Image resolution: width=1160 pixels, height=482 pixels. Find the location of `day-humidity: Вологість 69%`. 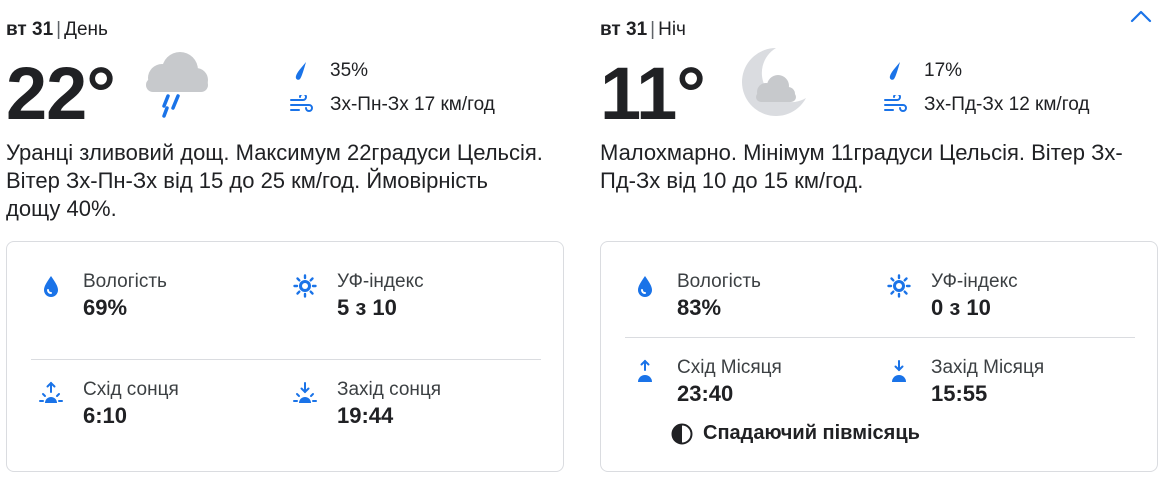

day-humidity: Вологість 69% is located at coordinates (102, 296).